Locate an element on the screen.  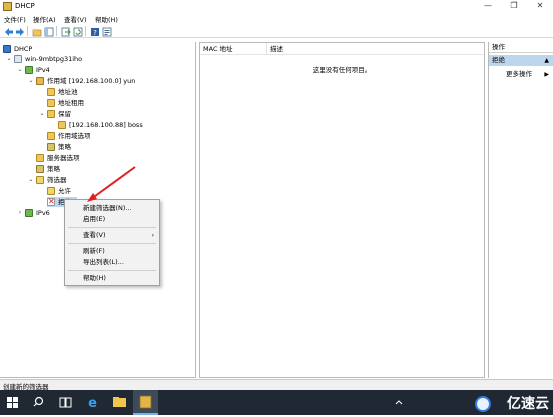
title-bar: DHCP — ❐ ✕ is located at coordinates (276, 6).